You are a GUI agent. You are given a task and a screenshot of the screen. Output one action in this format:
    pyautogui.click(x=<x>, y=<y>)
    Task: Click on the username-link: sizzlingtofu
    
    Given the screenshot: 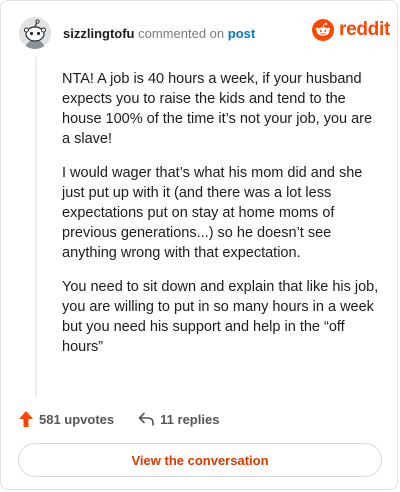 What is the action you would take?
    pyautogui.click(x=99, y=33)
    